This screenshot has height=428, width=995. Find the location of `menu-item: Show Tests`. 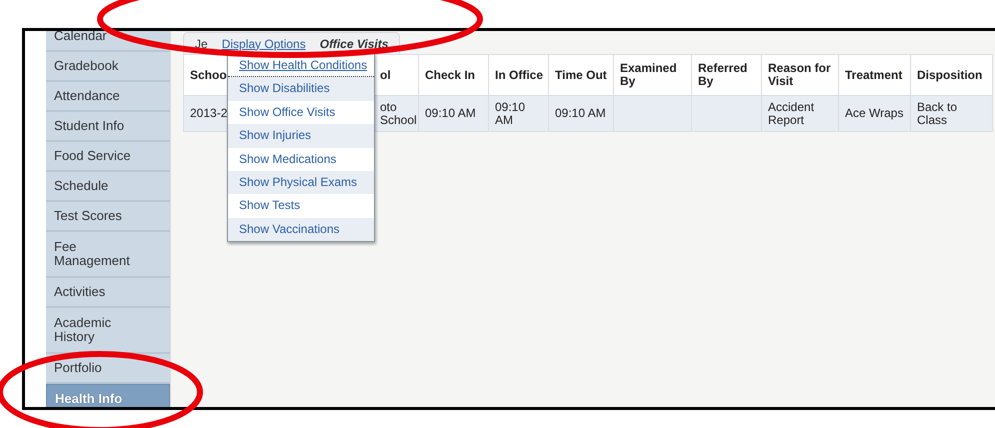

menu-item: Show Tests is located at coordinates (301, 206).